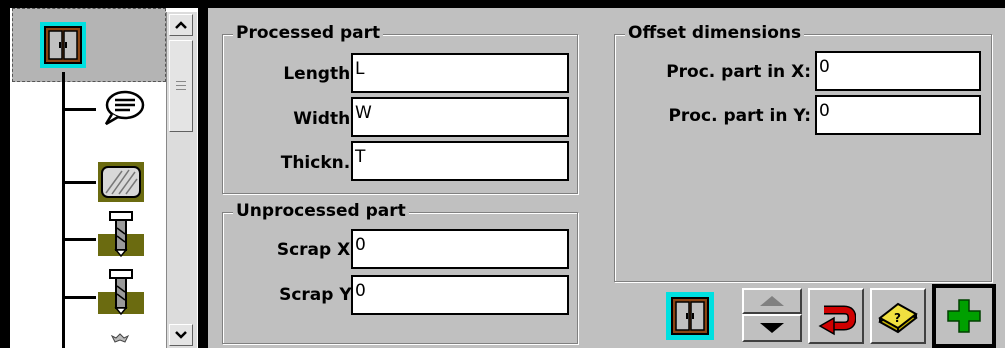  Describe the element at coordinates (320, 74) in the screenshot. I see `length-label: Length:` at that location.